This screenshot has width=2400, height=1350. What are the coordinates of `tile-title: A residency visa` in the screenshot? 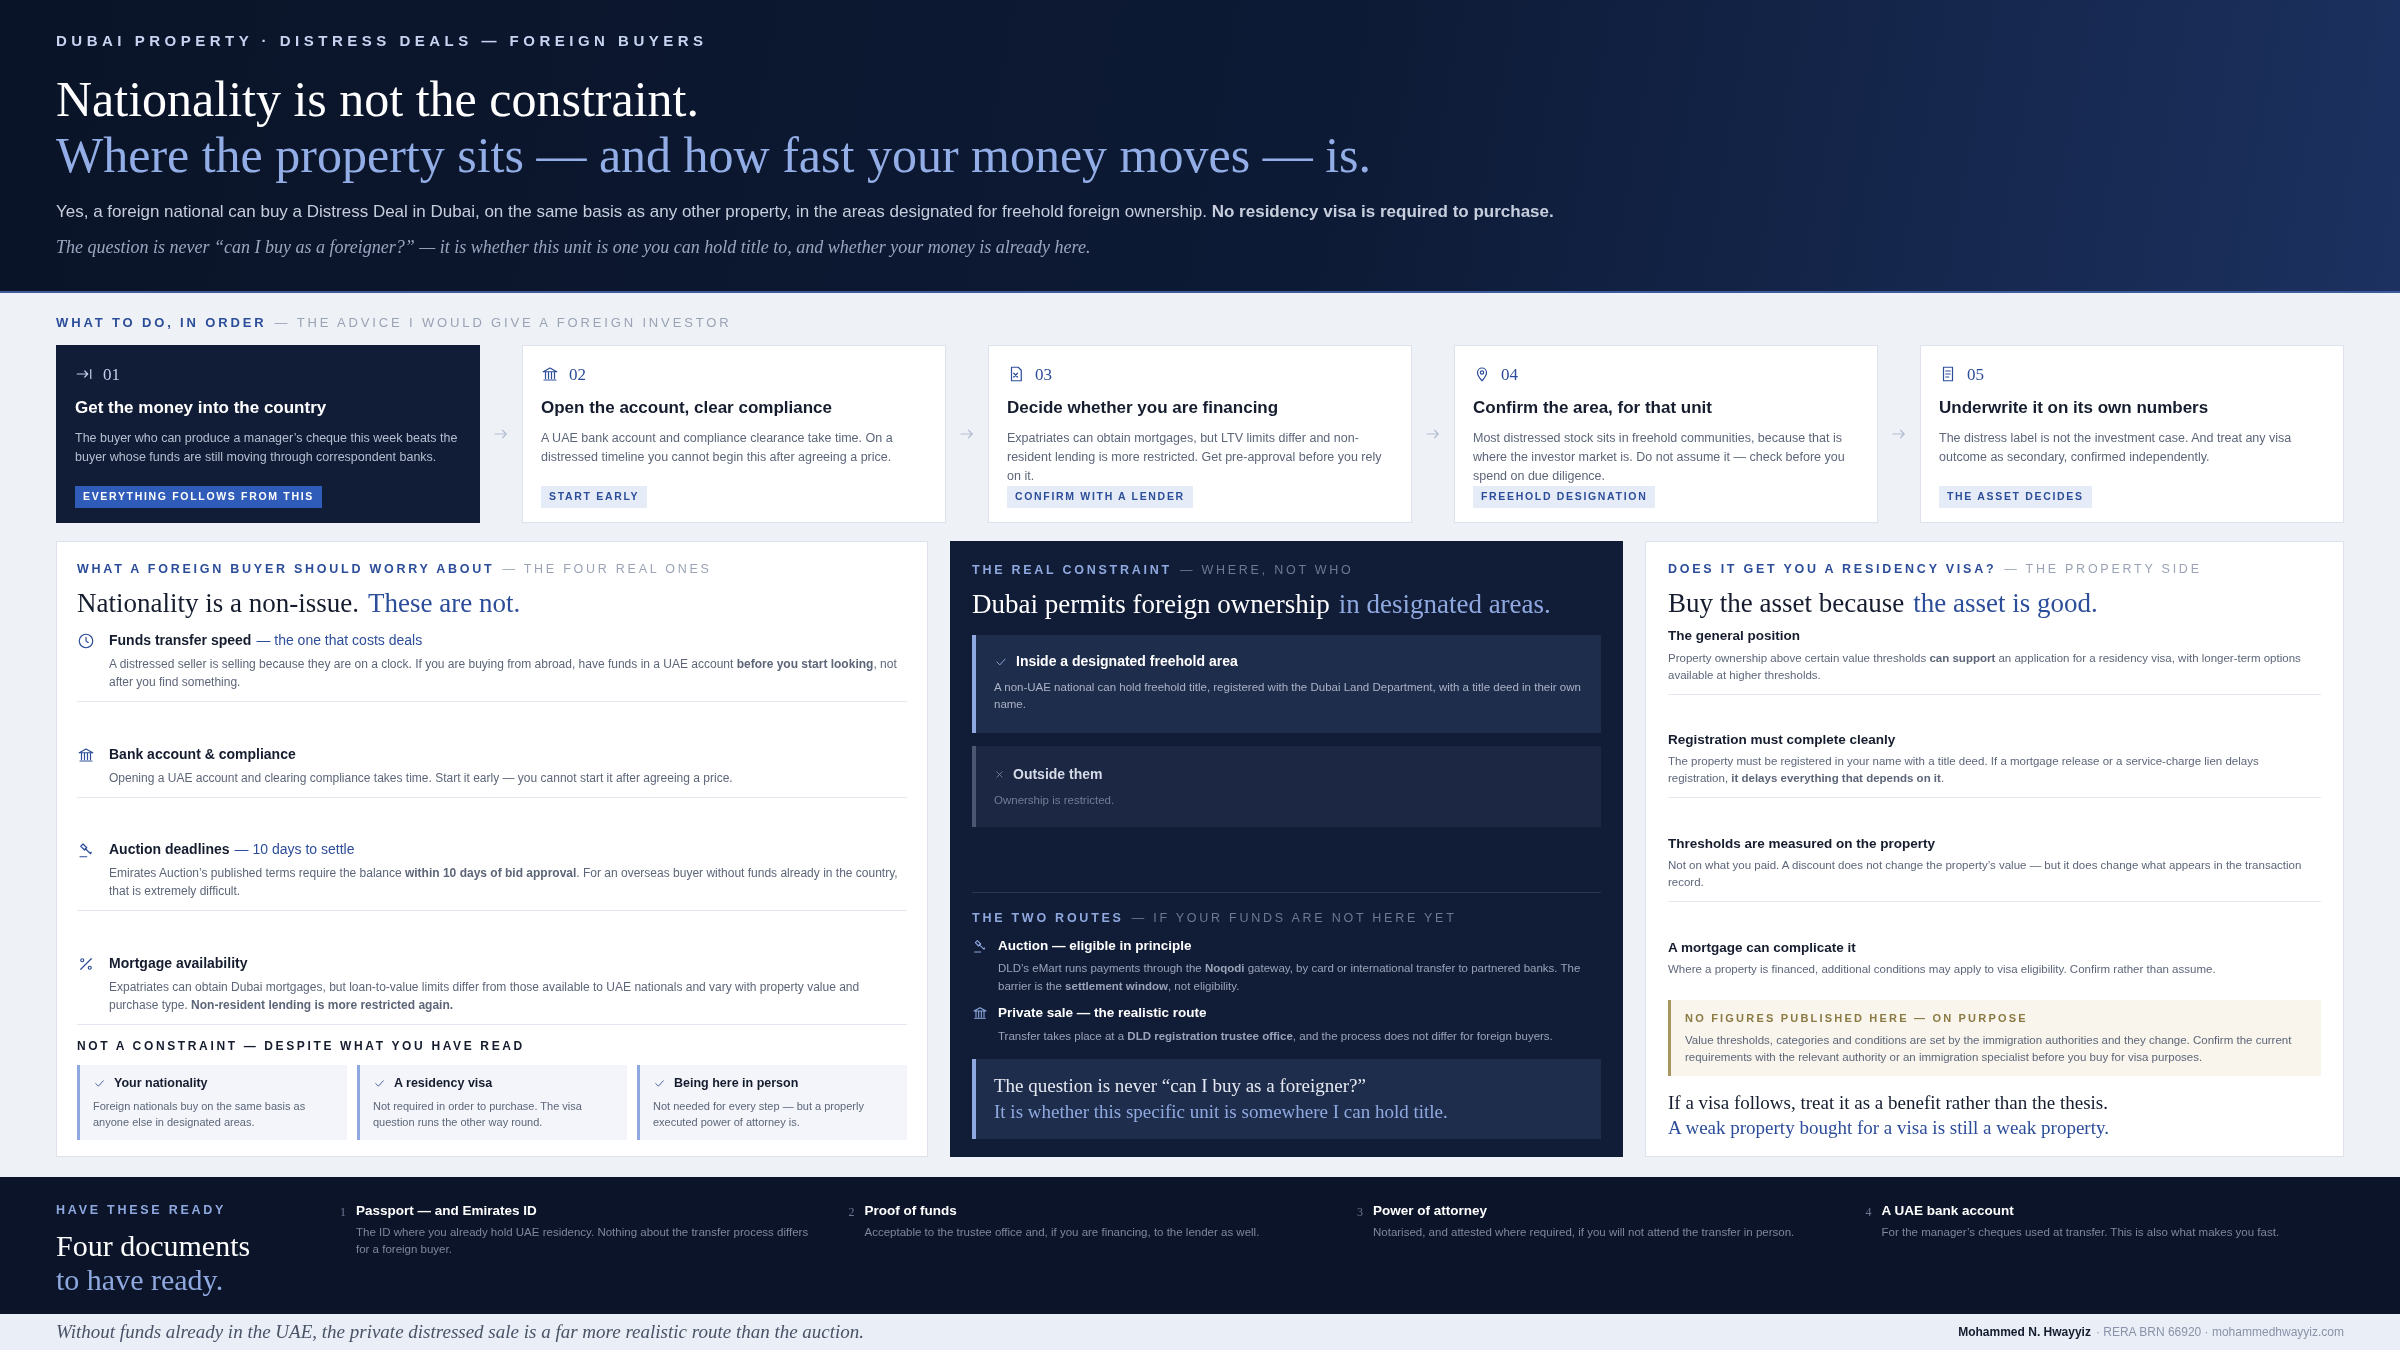 It's located at (443, 1083).